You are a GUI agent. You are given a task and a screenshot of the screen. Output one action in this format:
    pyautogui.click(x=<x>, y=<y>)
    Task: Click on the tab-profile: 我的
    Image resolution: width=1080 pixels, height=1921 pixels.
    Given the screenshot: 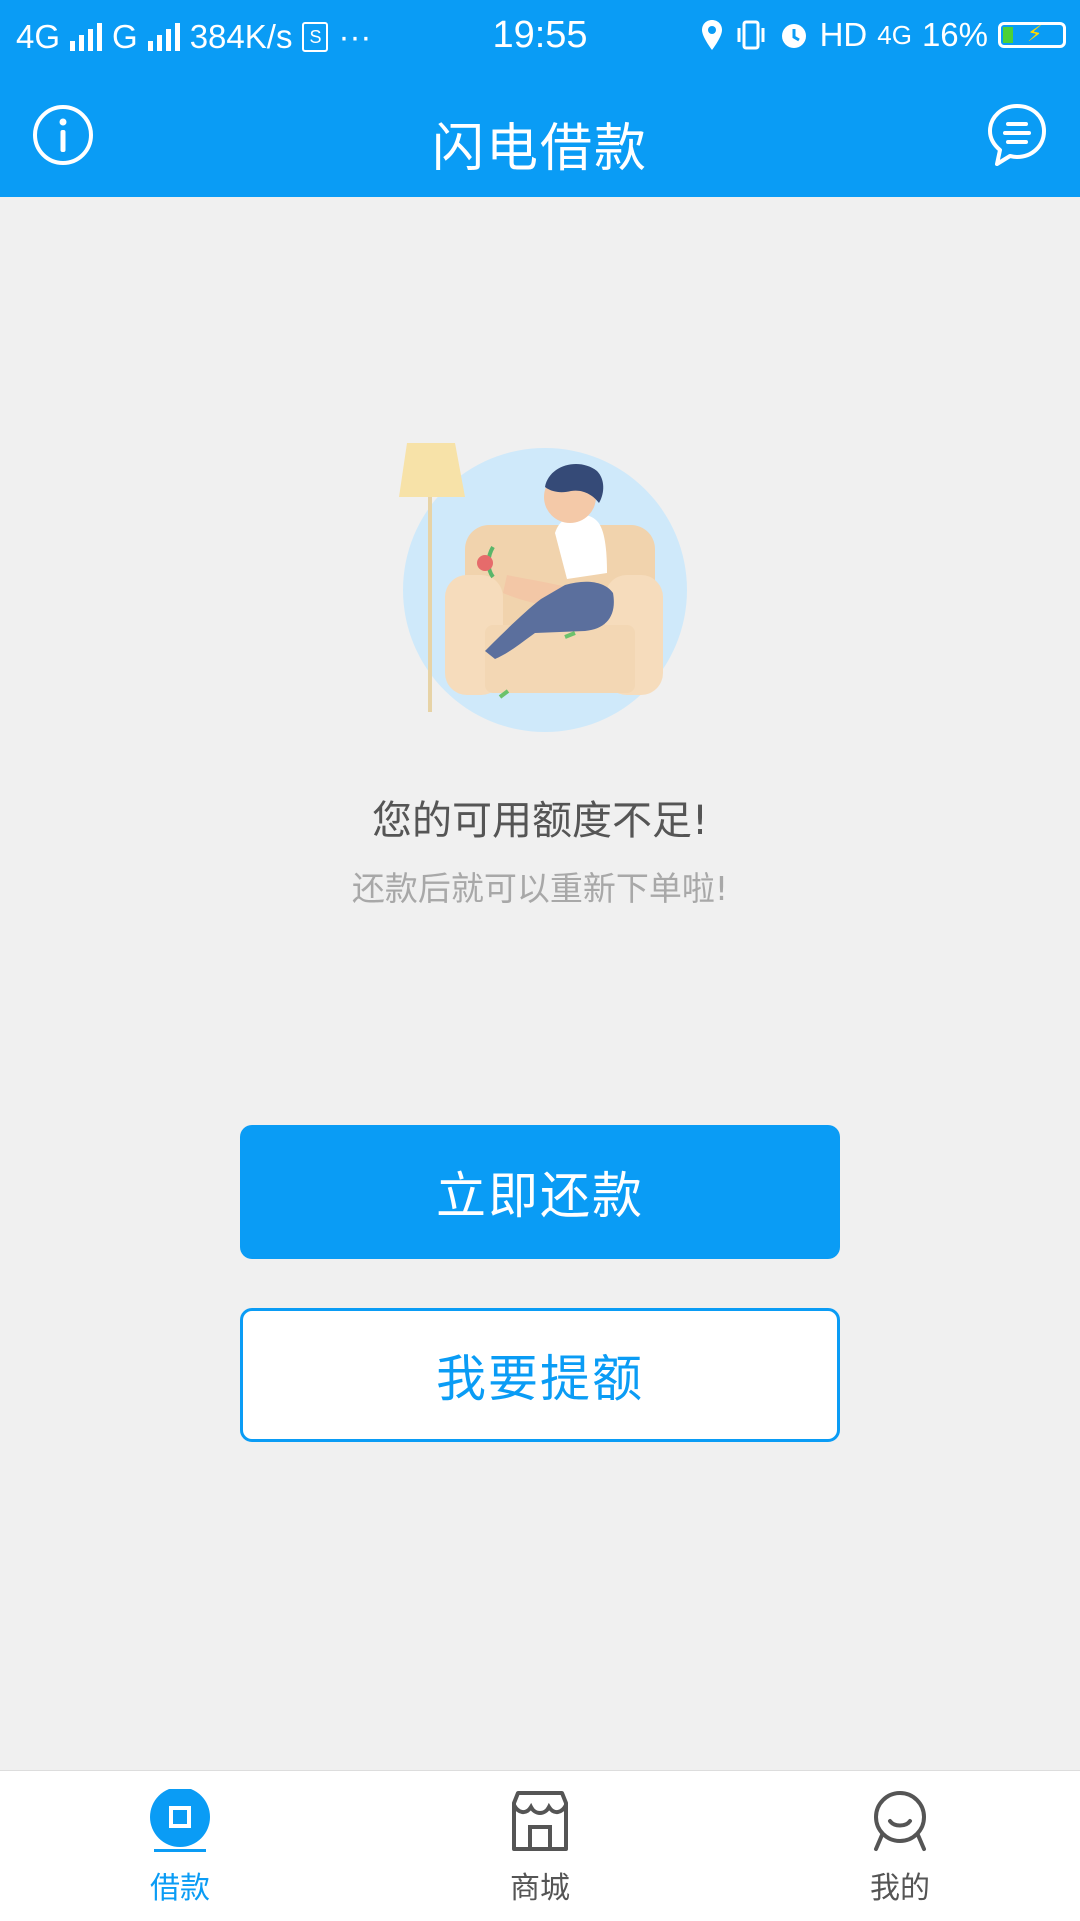 What is the action you would take?
    pyautogui.click(x=900, y=1846)
    